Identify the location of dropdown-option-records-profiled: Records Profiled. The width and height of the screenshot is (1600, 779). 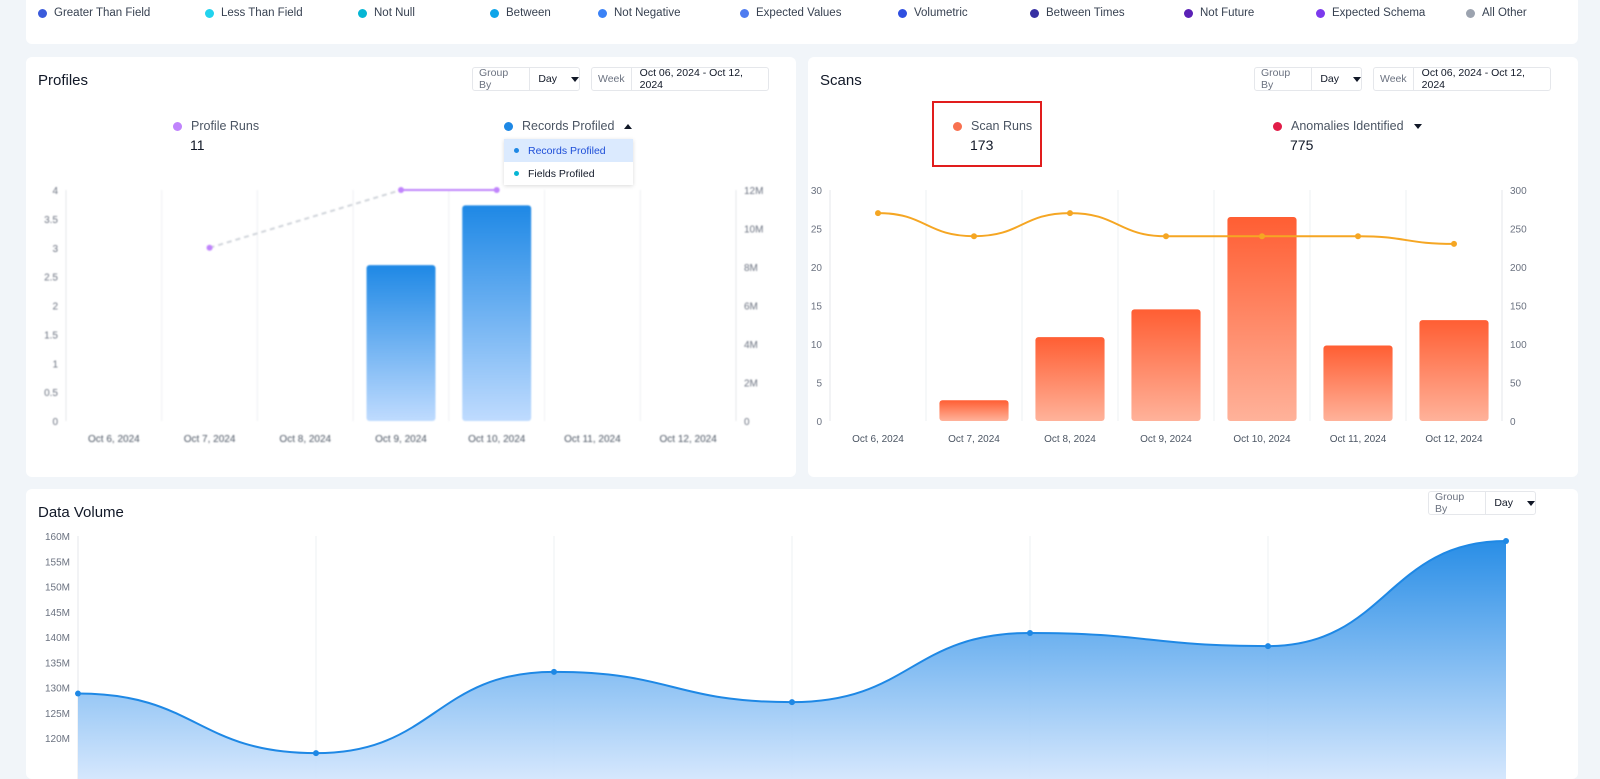
(568, 150).